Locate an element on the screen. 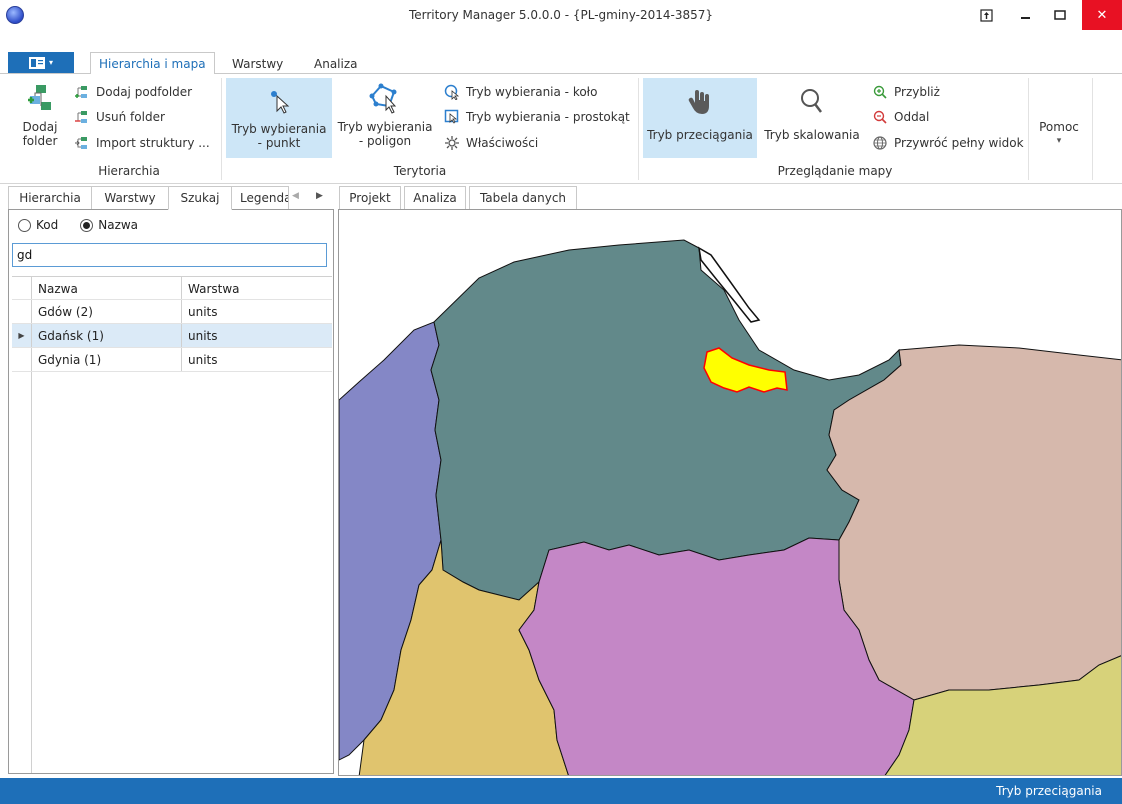 This screenshot has width=1122, height=804. zoom-in-icon is located at coordinates (880, 92).